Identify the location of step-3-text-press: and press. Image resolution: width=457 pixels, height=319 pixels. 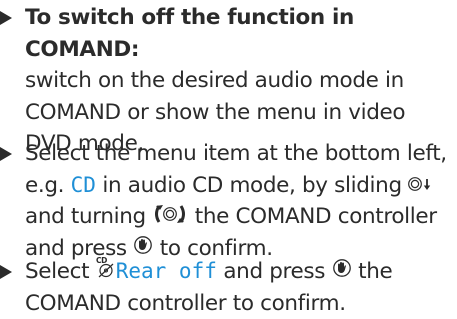
(274, 271).